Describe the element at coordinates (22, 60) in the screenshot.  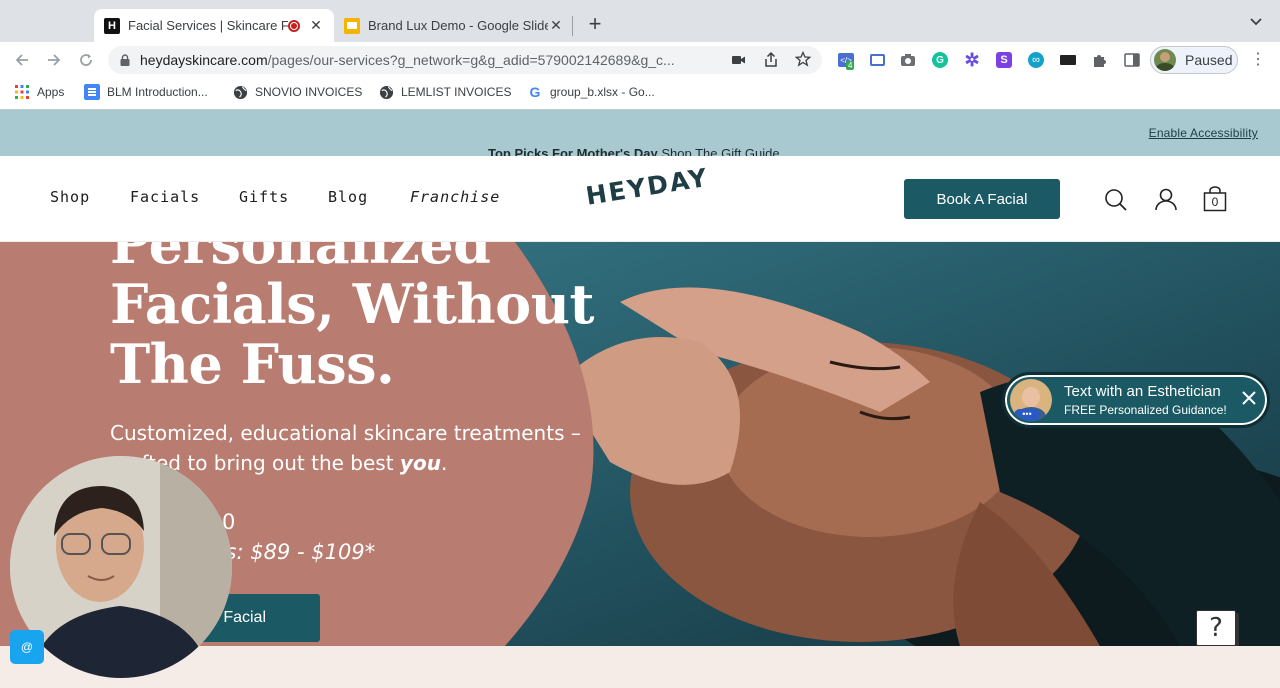
I see `back-icon` at that location.